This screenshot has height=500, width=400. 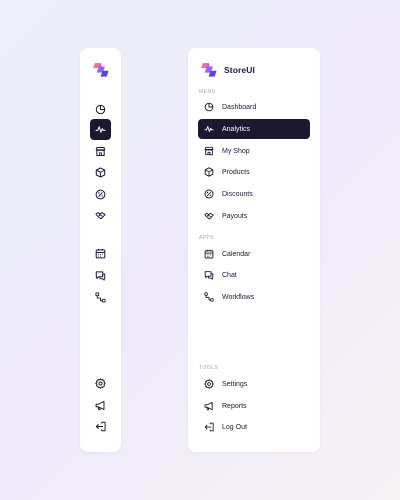 I want to click on rail-logout-button, so click(x=100, y=426).